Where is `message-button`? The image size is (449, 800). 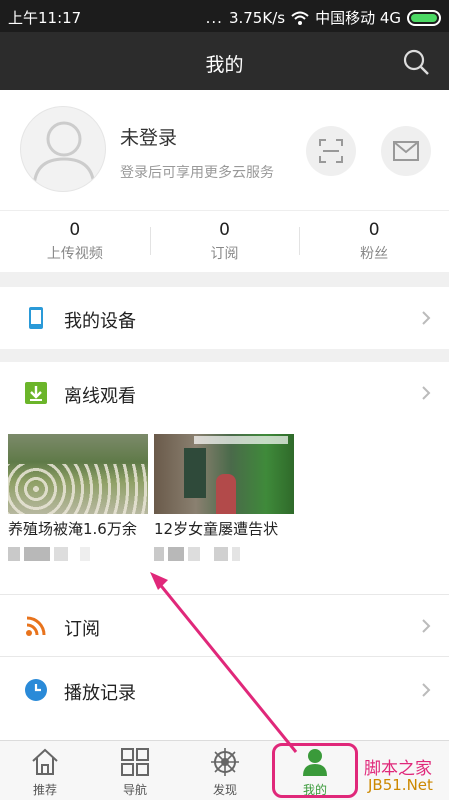
message-button is located at coordinates (406, 151).